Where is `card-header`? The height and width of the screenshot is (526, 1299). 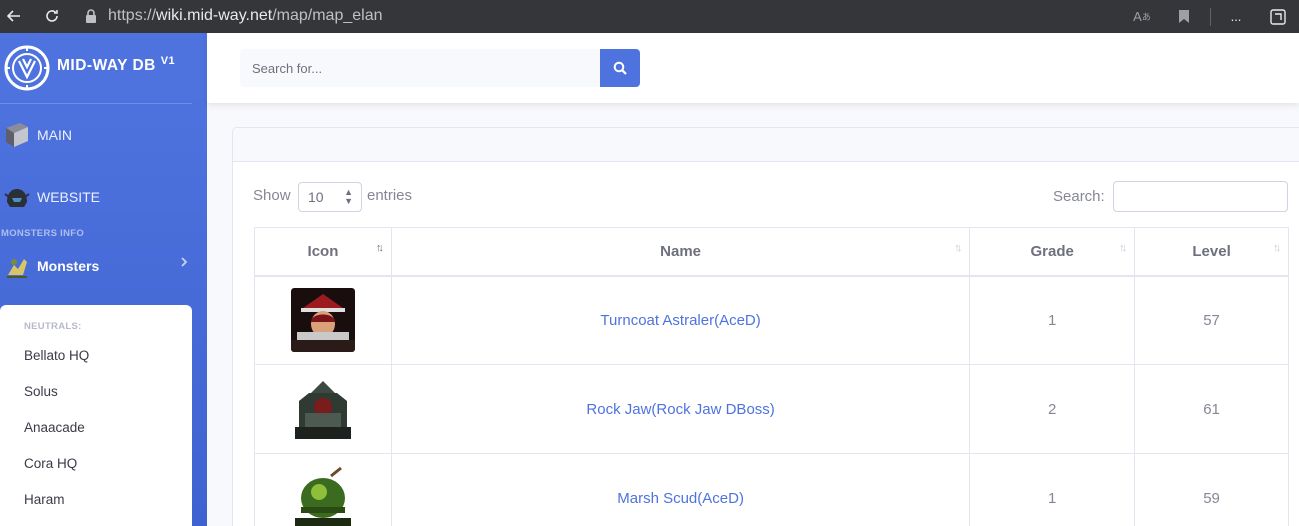 card-header is located at coordinates (766, 145).